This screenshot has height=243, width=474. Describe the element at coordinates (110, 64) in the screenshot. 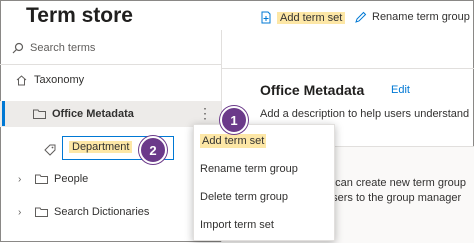

I see `divider` at that location.